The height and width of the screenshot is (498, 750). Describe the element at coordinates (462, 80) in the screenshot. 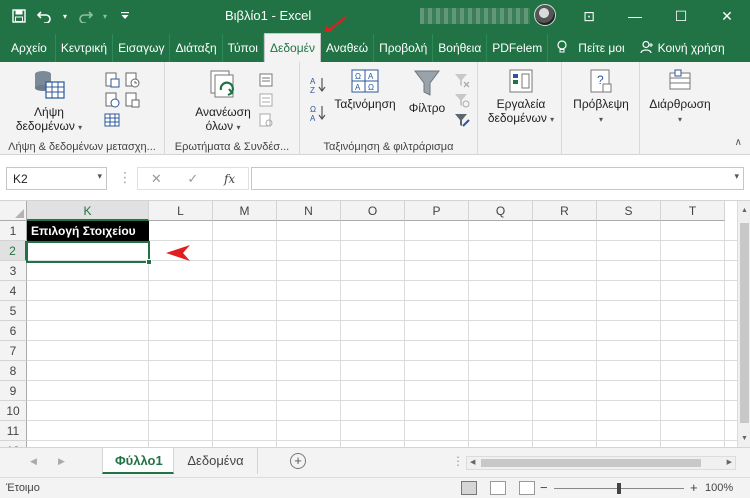

I see `clear-filter-icon` at that location.